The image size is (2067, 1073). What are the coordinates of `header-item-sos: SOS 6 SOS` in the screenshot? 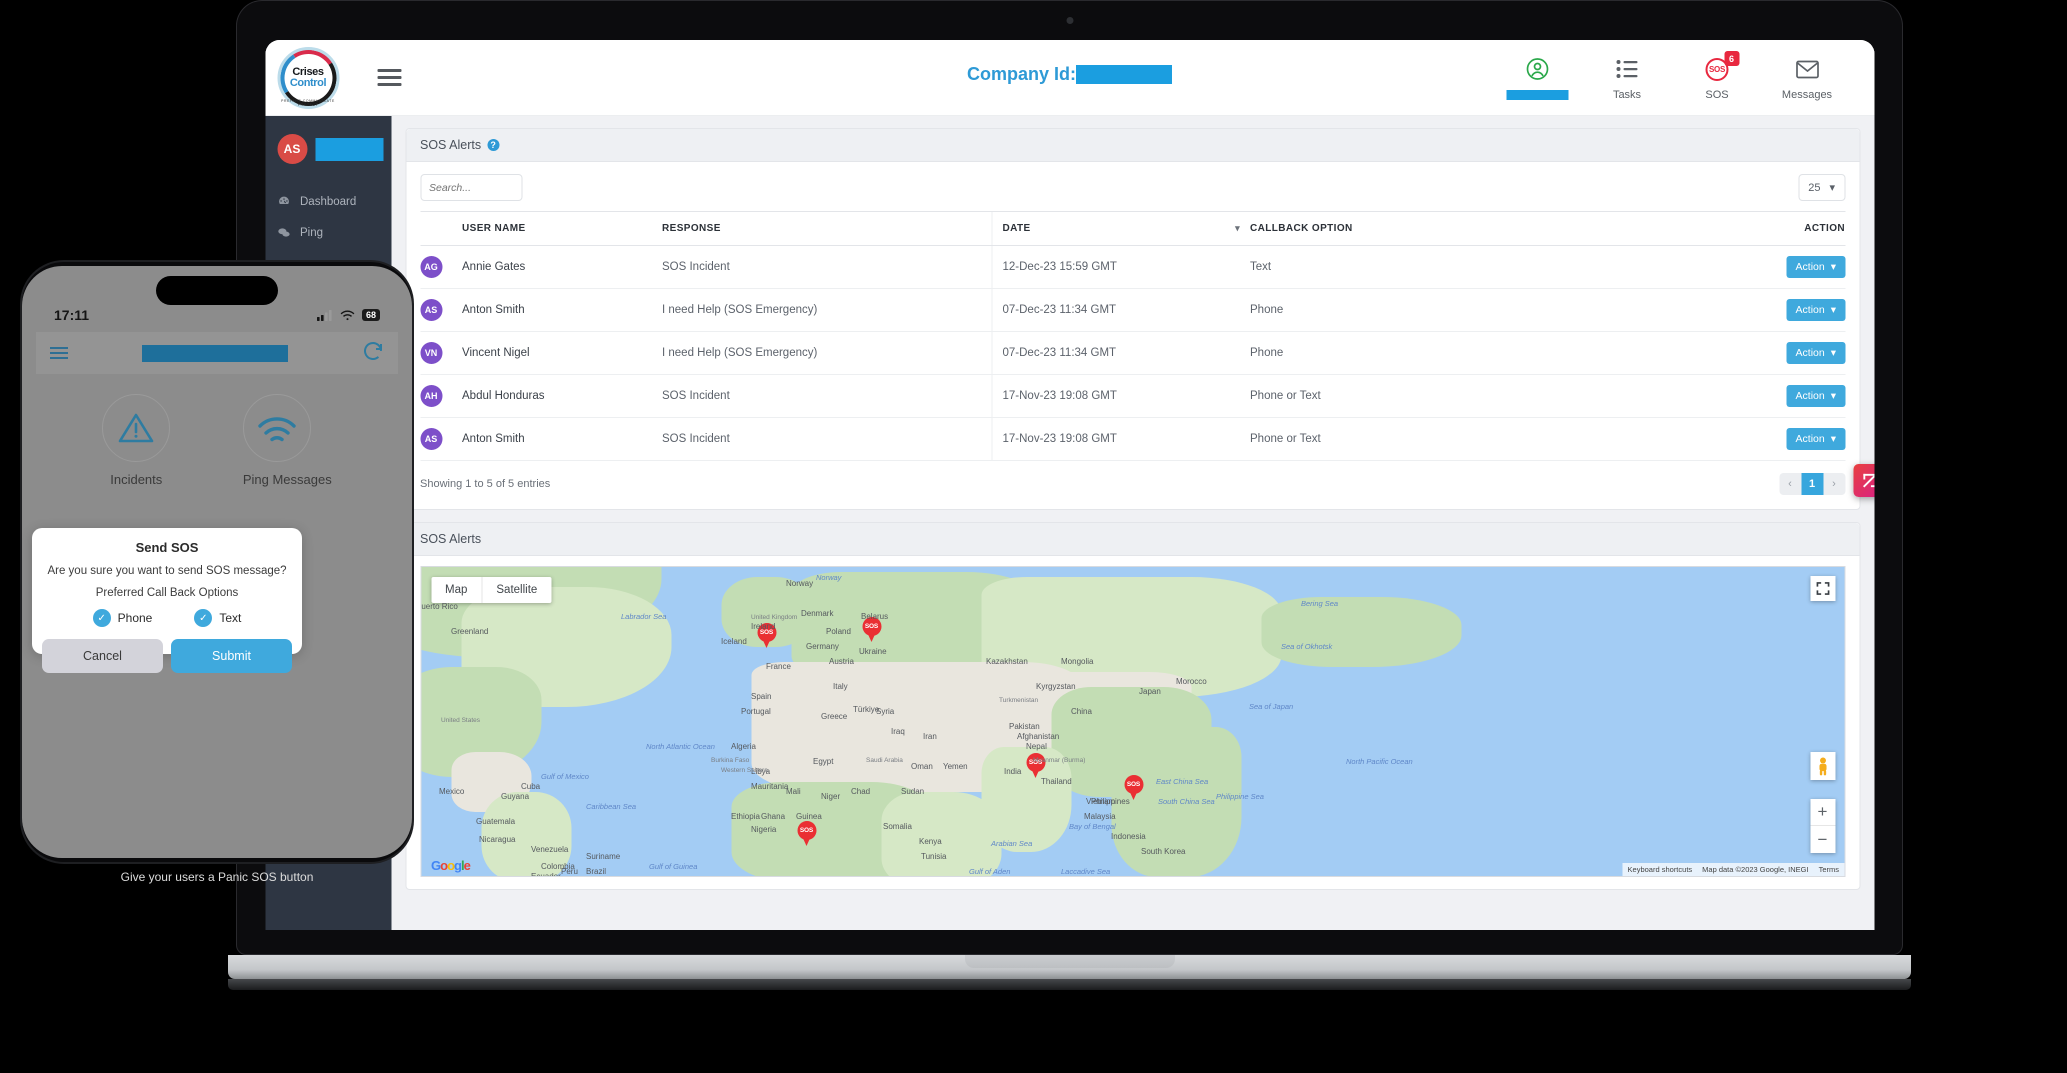 It's located at (1717, 76).